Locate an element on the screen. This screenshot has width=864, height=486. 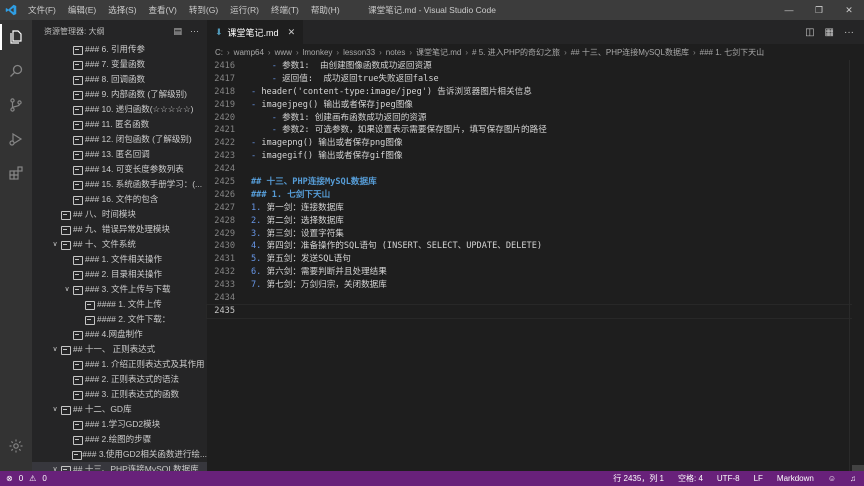
tab-close-icon: ✕ is located at coordinates (292, 32).